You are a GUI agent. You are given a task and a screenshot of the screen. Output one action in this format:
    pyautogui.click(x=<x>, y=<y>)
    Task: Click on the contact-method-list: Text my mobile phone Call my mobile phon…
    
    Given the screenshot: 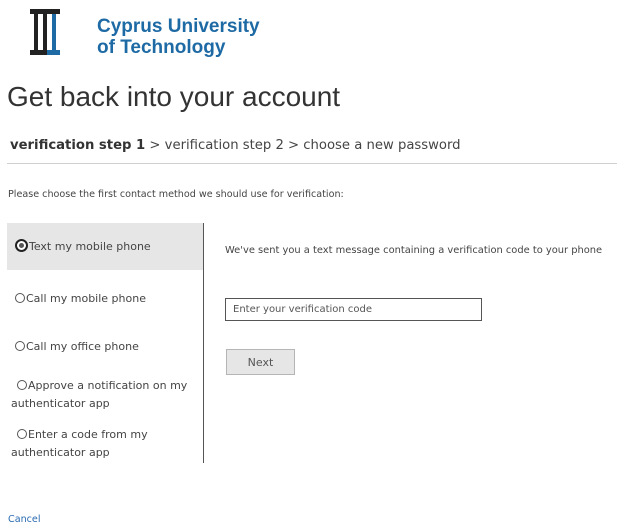 What is the action you would take?
    pyautogui.click(x=105, y=343)
    